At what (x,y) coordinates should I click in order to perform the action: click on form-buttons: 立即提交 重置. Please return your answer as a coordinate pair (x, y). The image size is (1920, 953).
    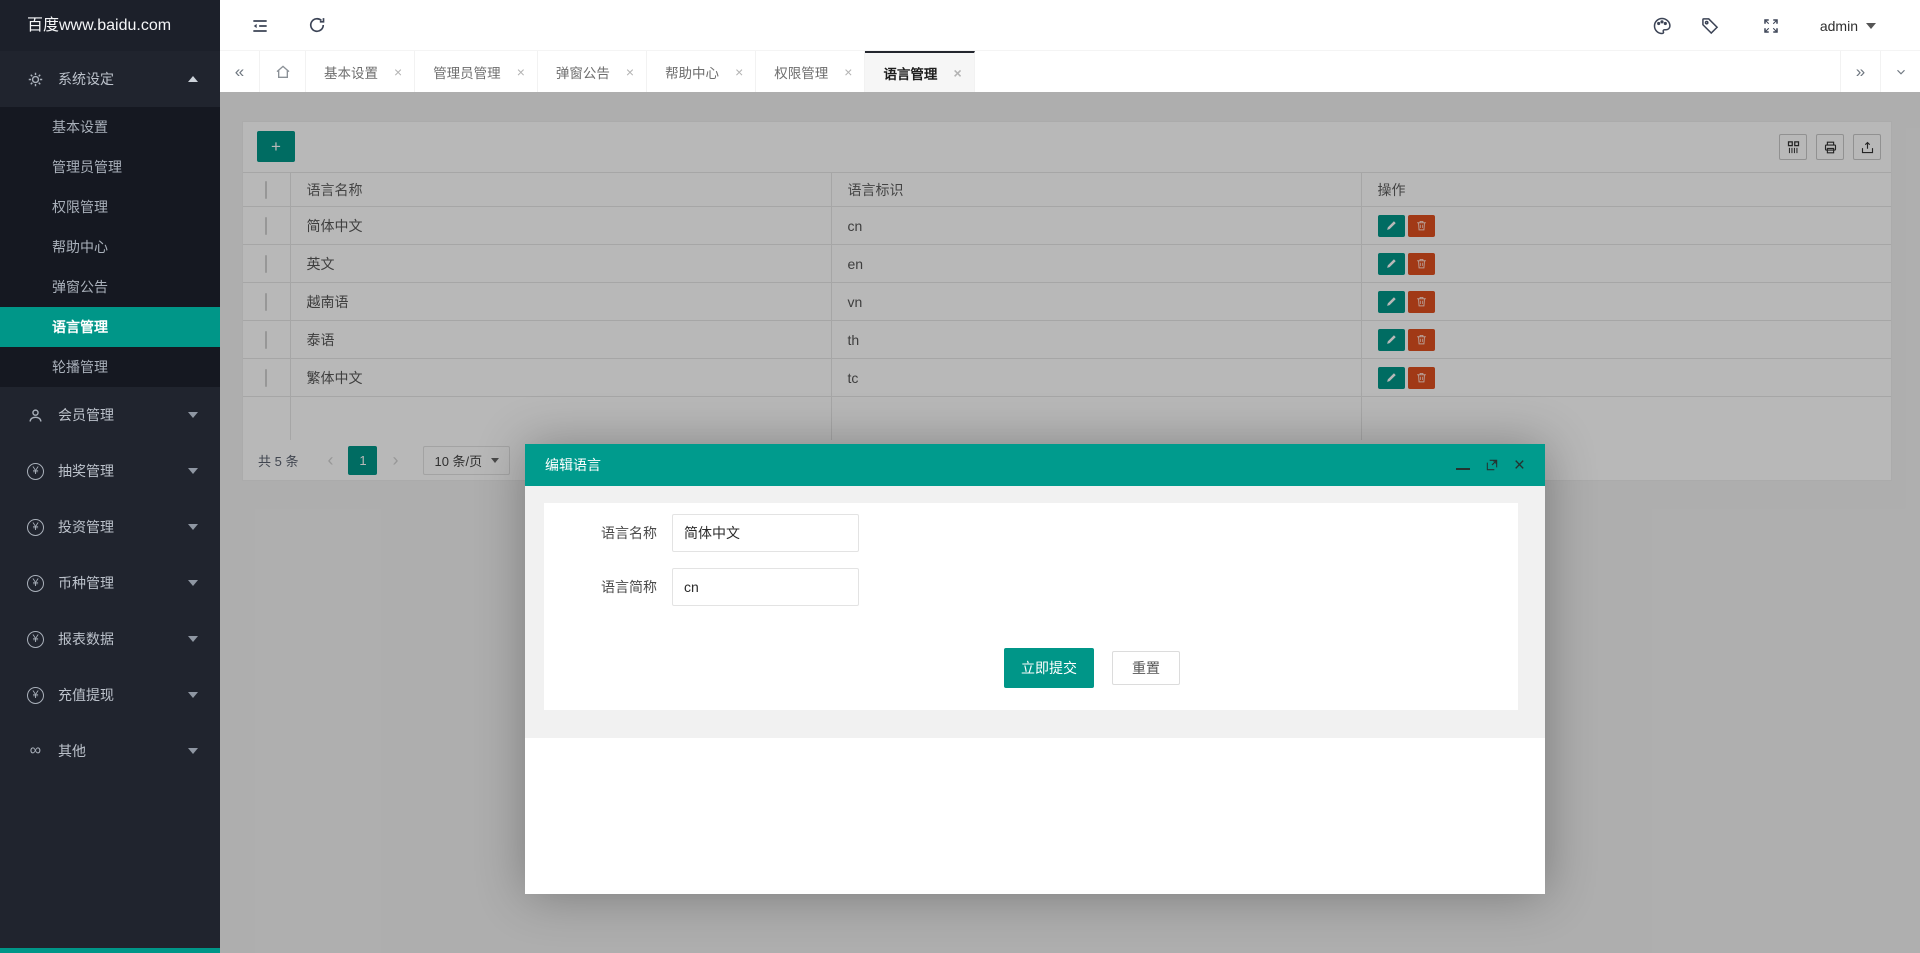
    Looking at the image, I should click on (1092, 668).